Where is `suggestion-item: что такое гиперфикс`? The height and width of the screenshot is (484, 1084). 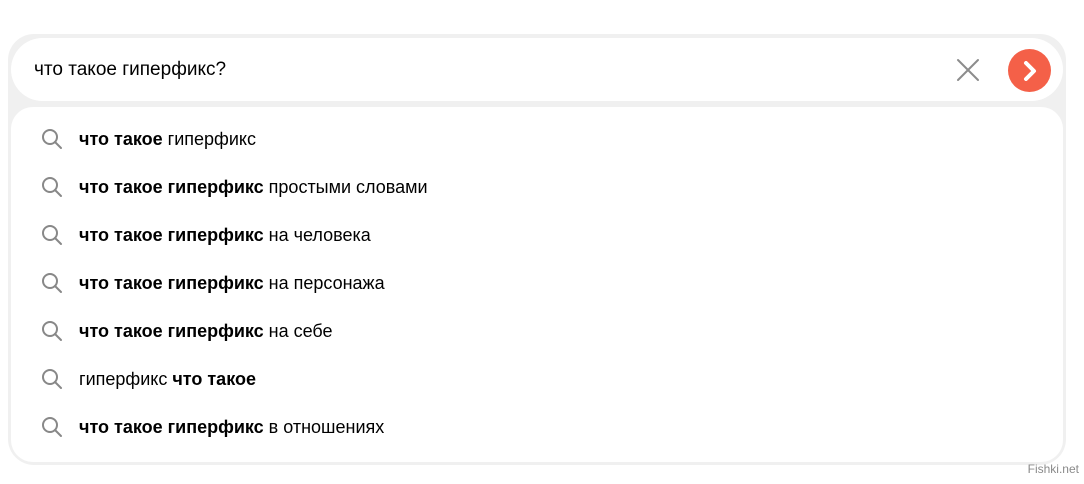
suggestion-item: что такое гиперфикс is located at coordinates (537, 139).